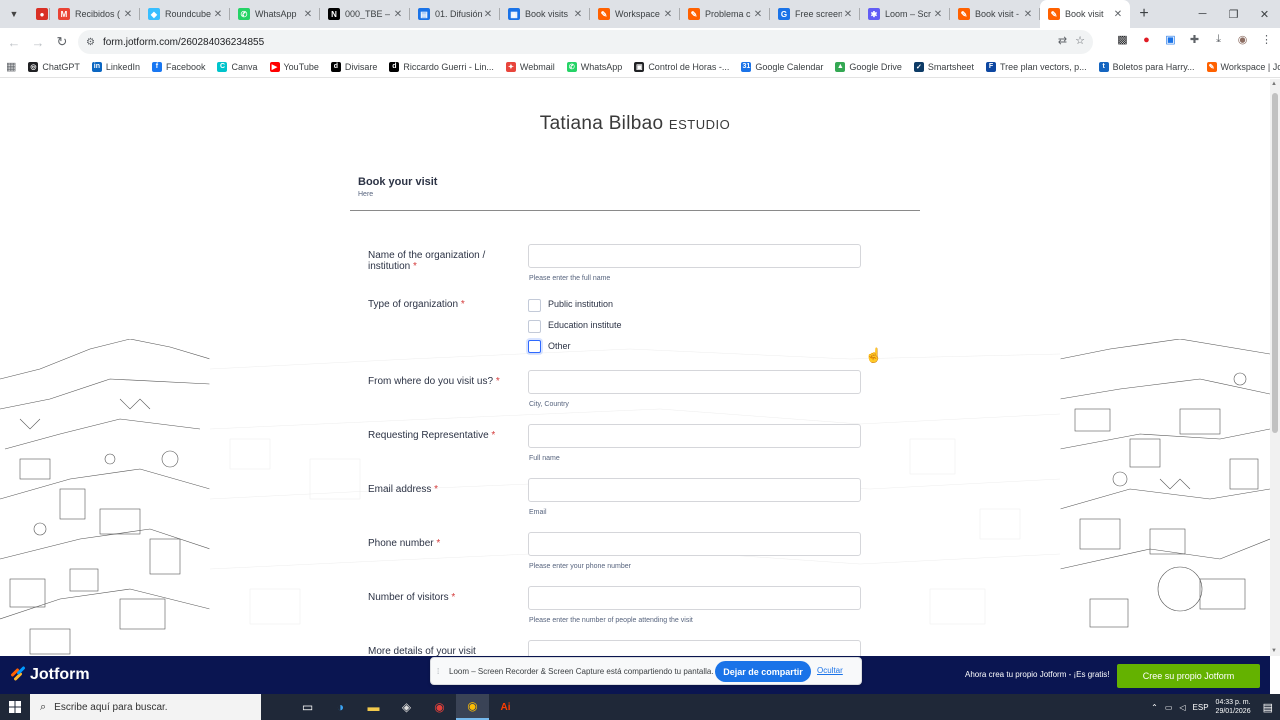 This screenshot has height=720, width=1280. What do you see at coordinates (50, 674) in the screenshot?
I see `jotform-logo: Jotform` at bounding box center [50, 674].